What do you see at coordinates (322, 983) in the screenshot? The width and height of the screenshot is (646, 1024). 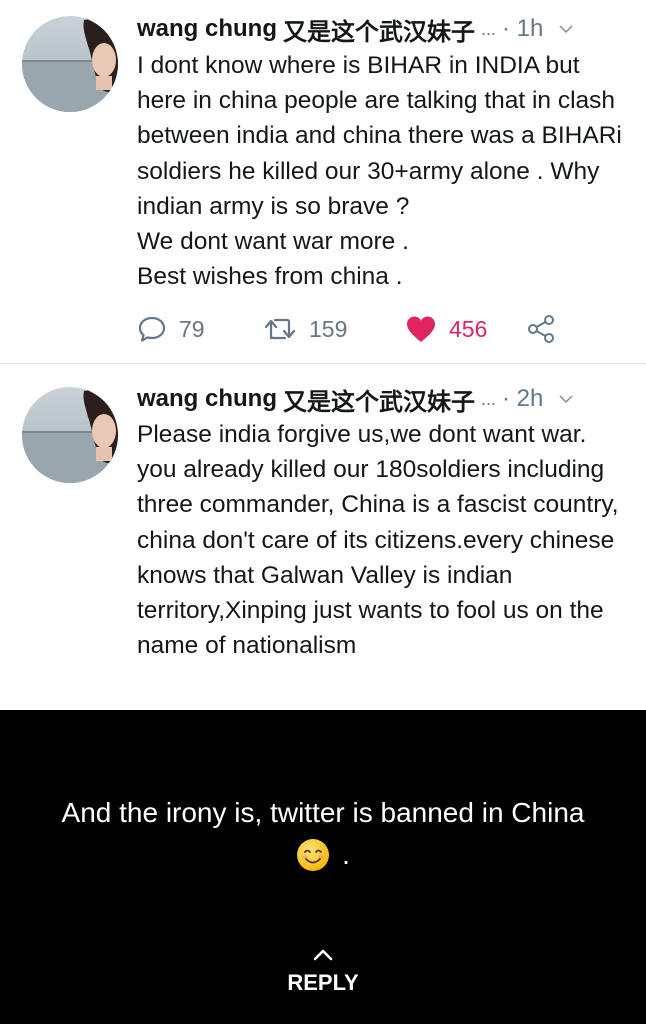 I see `reply-button: REPLY` at bounding box center [322, 983].